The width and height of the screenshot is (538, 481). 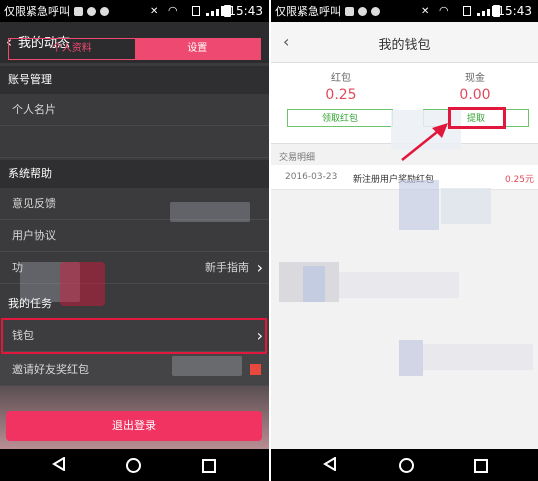 I want to click on tab-profile: 个人资料, so click(x=72, y=49).